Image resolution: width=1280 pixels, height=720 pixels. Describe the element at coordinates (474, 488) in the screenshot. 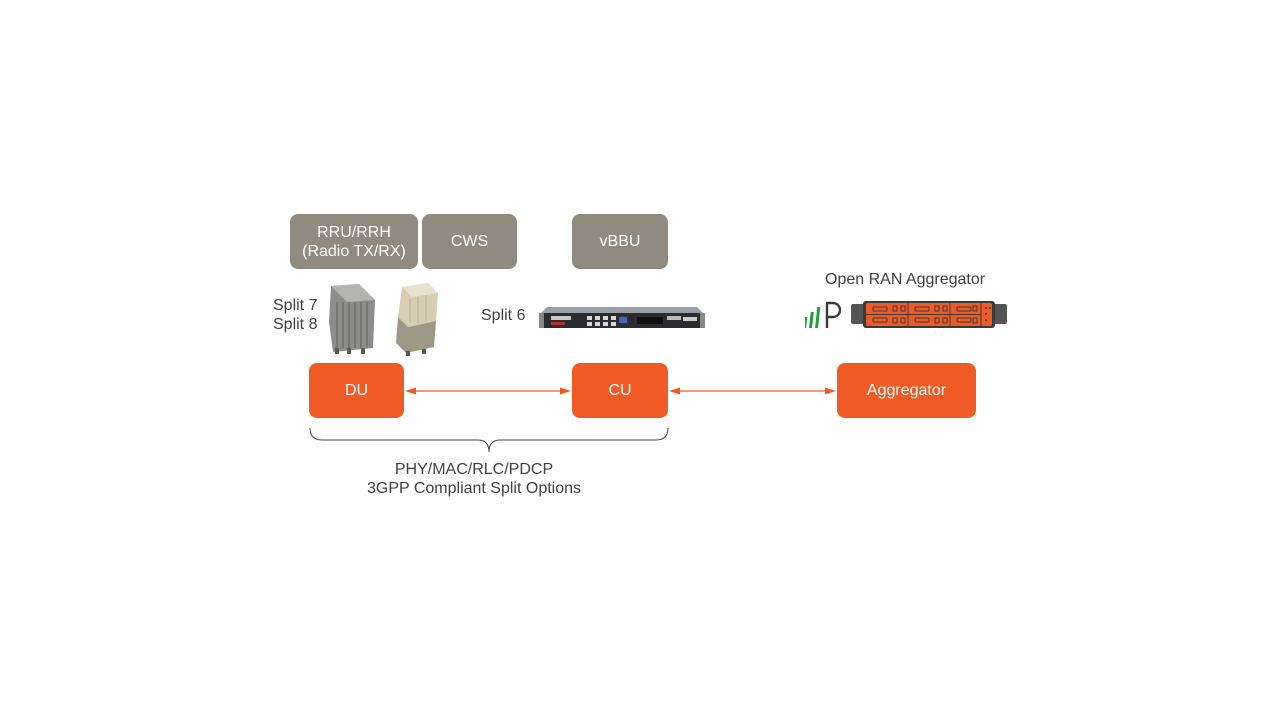

I see `brace-caption-line2: 3GPP Compliant Split Options` at that location.